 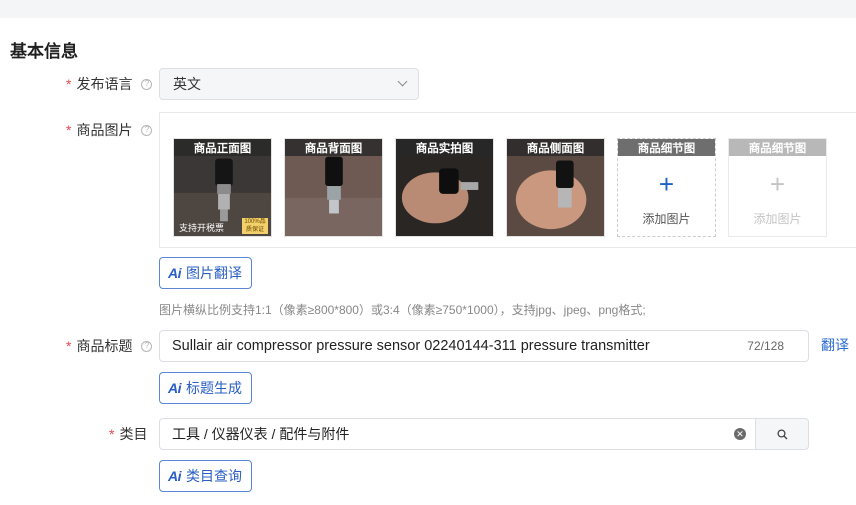 I want to click on add-detail-image-button-disabled: 商品细节图 + 添加图片, so click(x=777, y=187).